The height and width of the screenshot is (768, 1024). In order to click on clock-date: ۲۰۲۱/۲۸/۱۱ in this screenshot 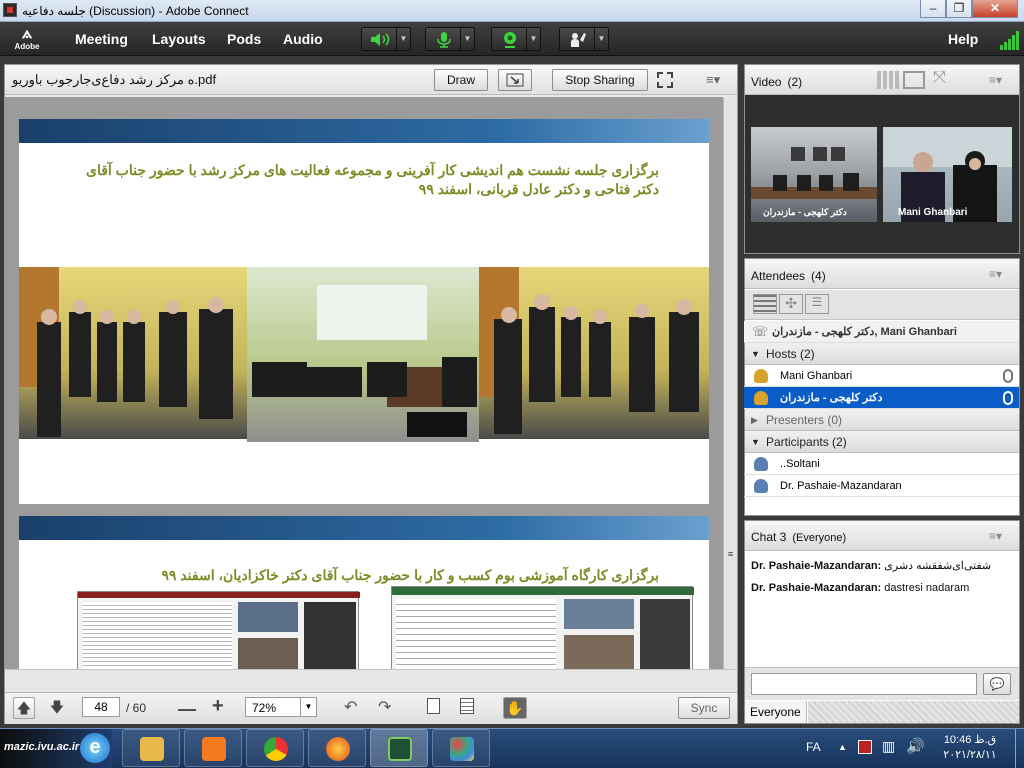, I will do `click(970, 755)`.